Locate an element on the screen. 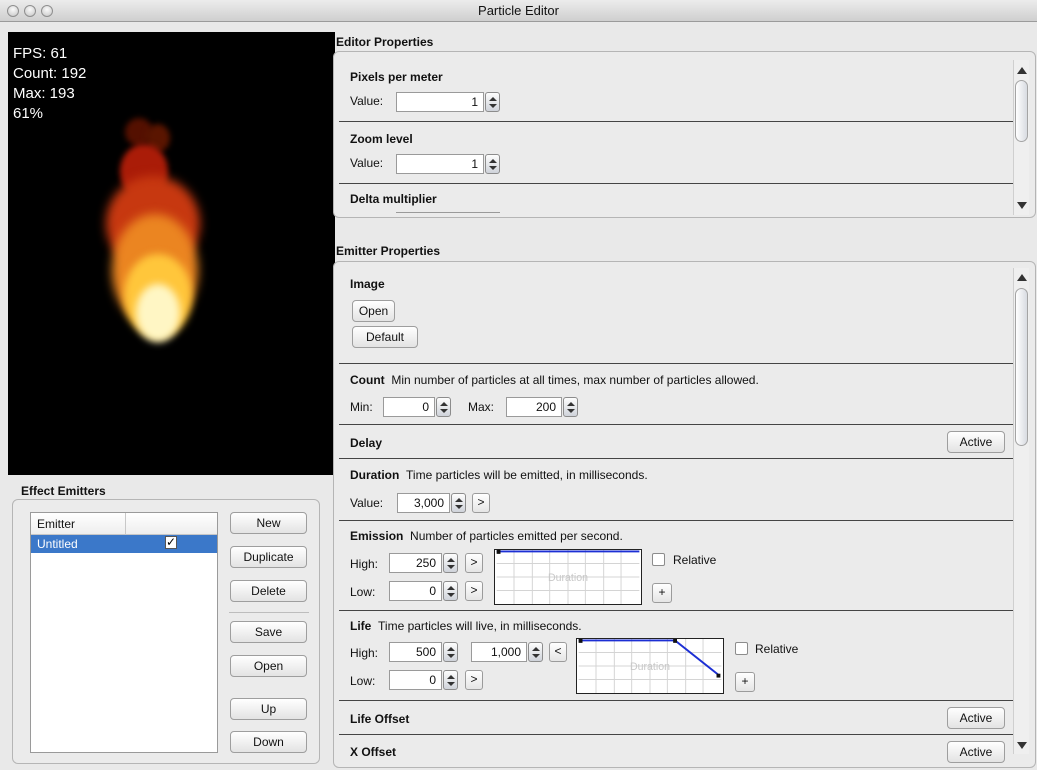 This screenshot has height=770, width=1037. emission-low-stepper is located at coordinates (450, 591).